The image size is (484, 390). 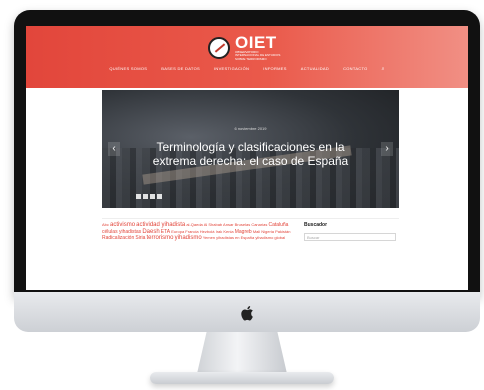 I want to click on tag-link: activismo, so click(x=122, y=225).